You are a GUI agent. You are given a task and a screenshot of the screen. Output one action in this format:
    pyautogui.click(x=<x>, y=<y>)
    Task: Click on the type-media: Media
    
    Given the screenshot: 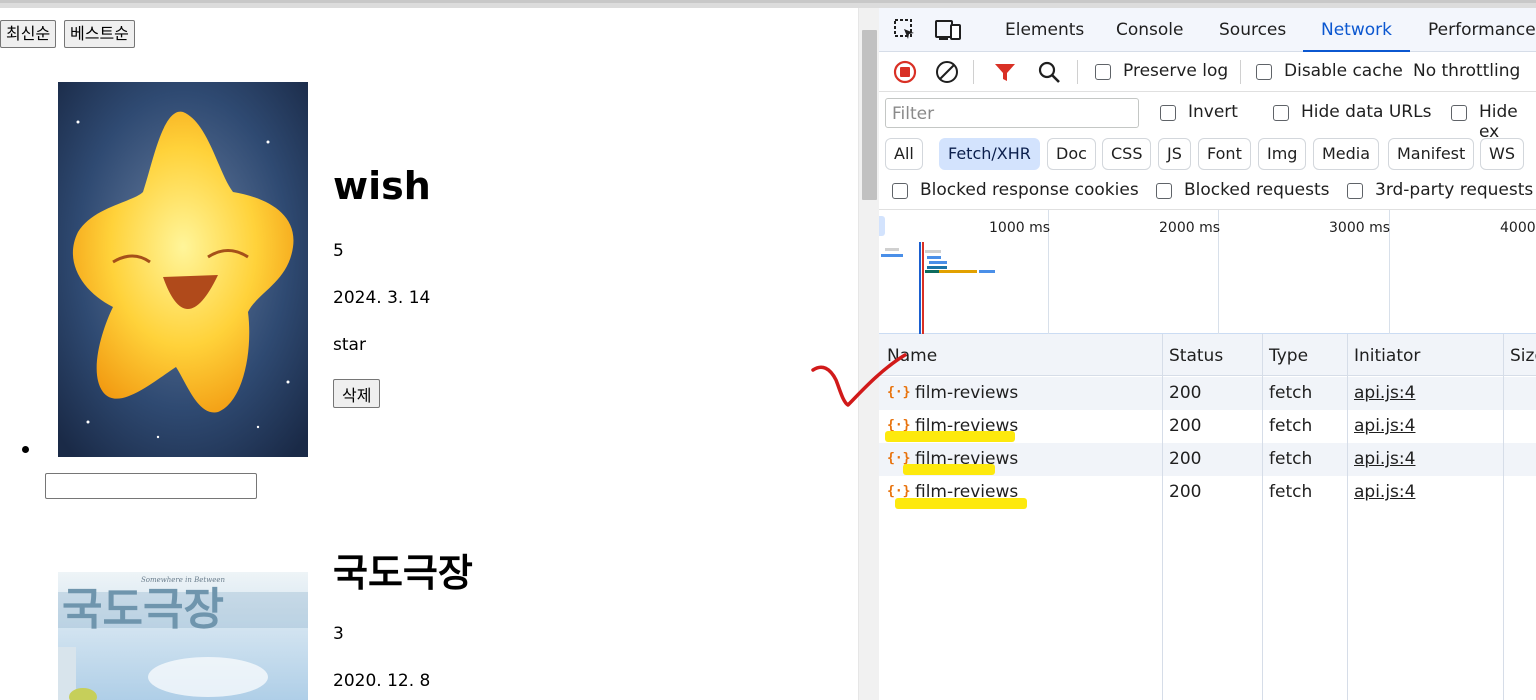 What is the action you would take?
    pyautogui.click(x=1346, y=154)
    